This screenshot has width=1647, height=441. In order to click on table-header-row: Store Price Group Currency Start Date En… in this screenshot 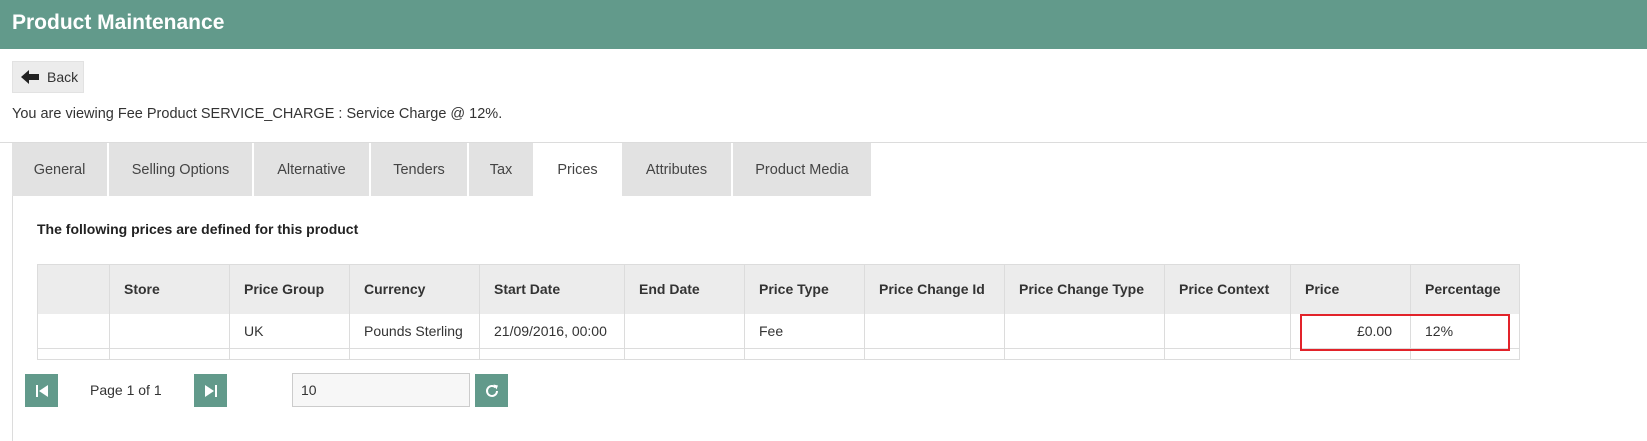, I will do `click(778, 289)`.